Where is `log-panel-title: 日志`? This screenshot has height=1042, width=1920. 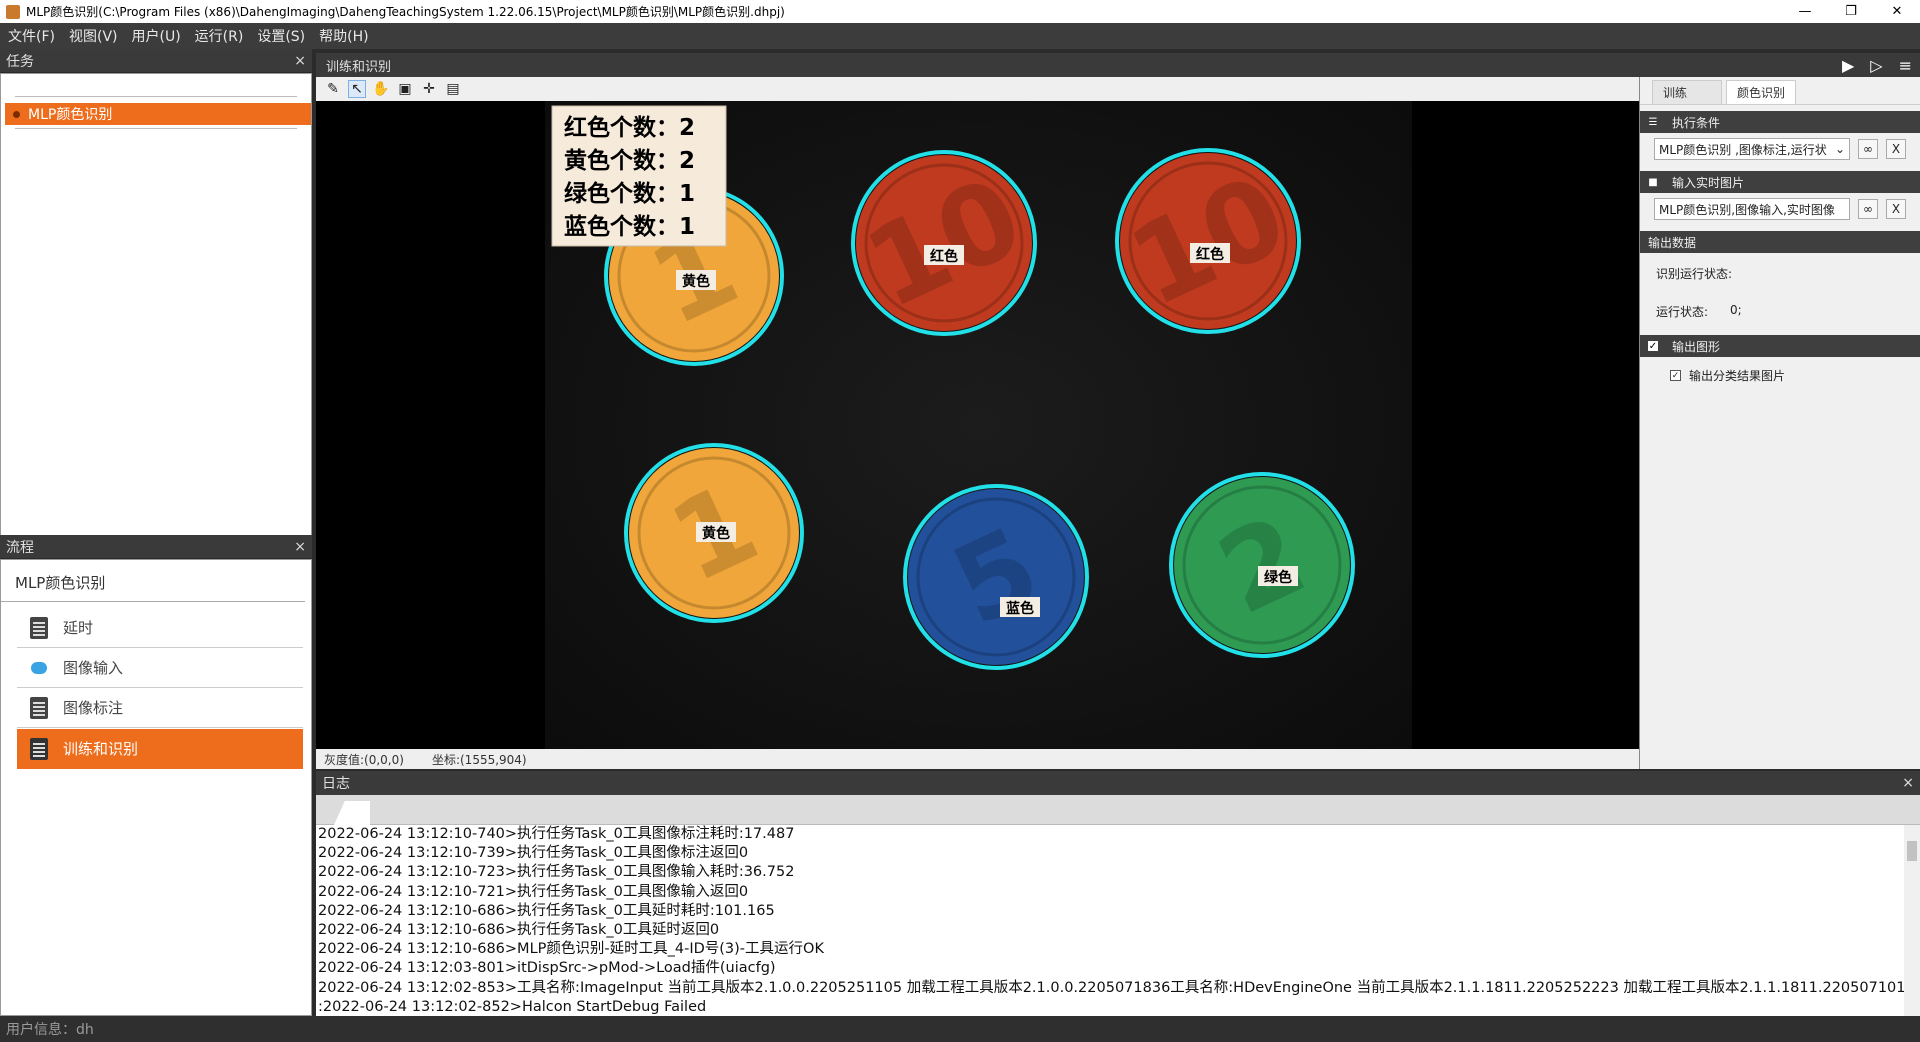
log-panel-title: 日志 is located at coordinates (336, 784).